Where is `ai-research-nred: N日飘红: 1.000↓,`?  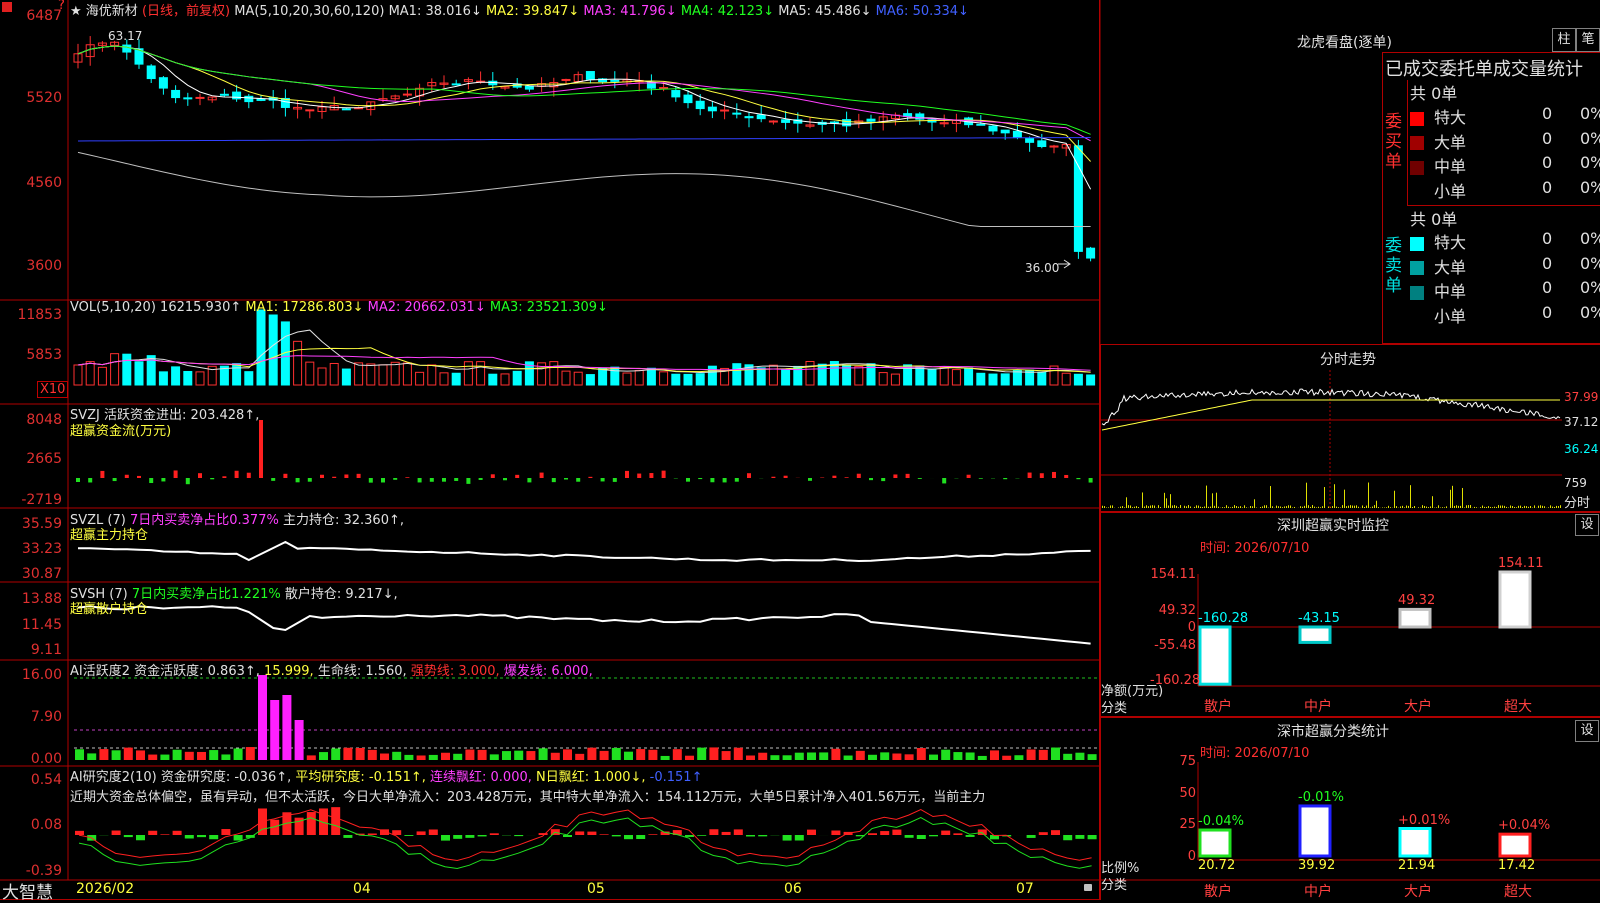 ai-research-nred: N日飘红: 1.000↓, is located at coordinates (590, 777).